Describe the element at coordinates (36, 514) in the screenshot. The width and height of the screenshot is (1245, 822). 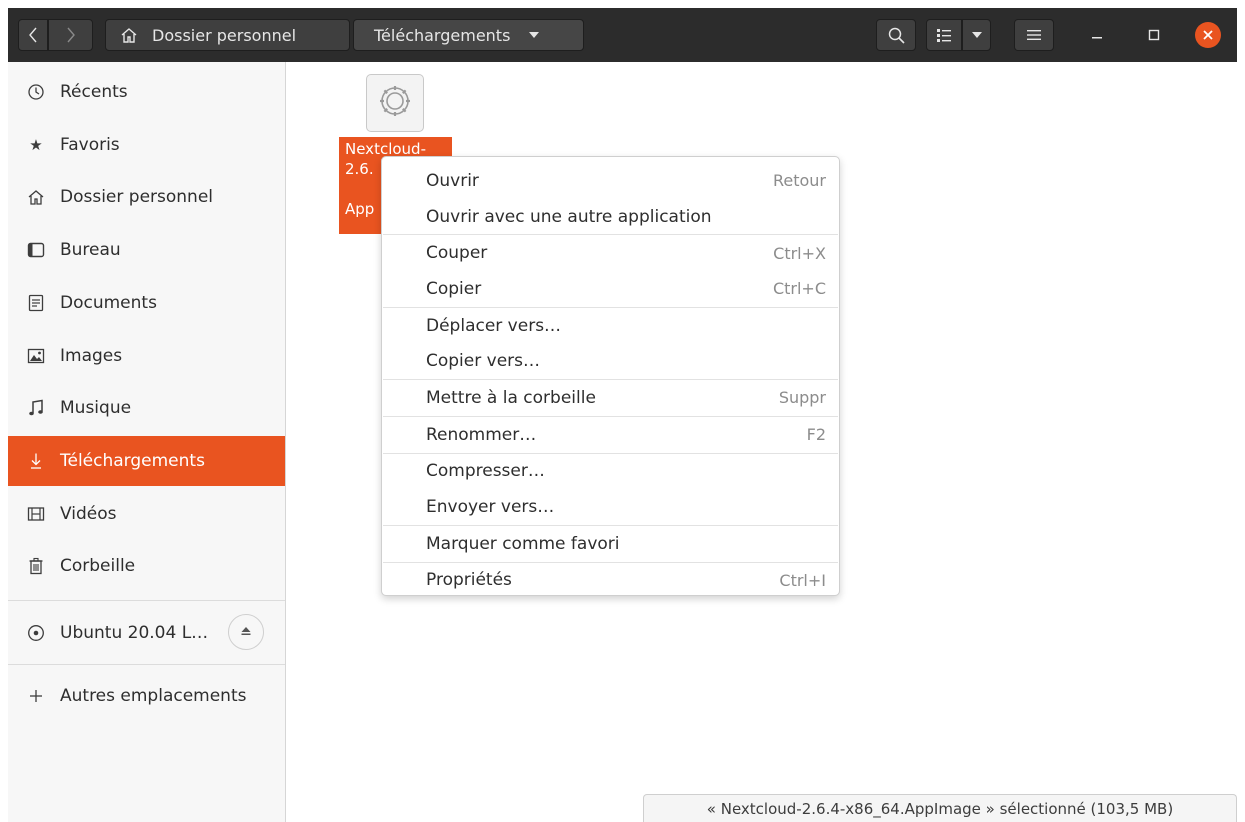
I see `film-icon` at that location.